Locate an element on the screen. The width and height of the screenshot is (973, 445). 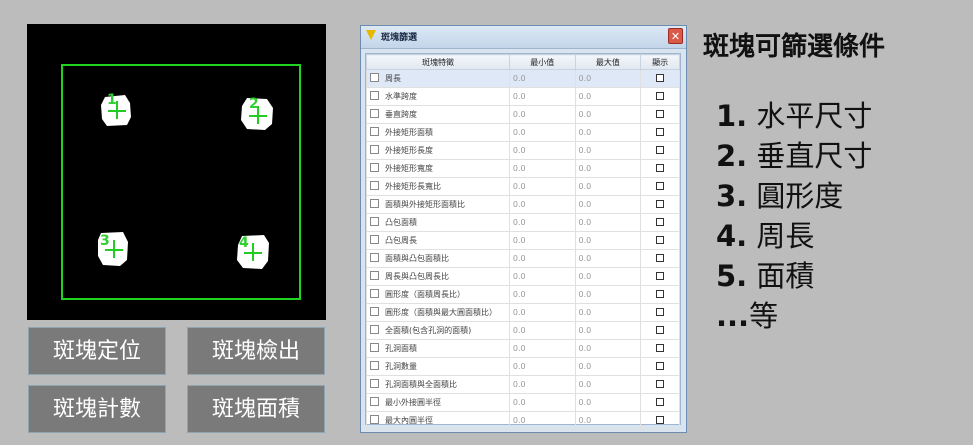
blob-area-button: 斑塊面積 is located at coordinates (256, 409).